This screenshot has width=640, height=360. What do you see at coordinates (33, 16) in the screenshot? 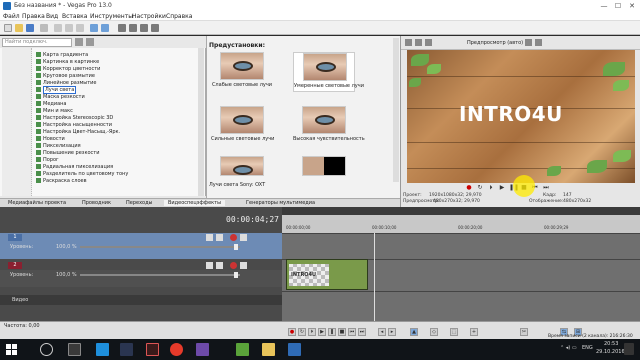
I see `menu-edit: Правка` at bounding box center [33, 16].